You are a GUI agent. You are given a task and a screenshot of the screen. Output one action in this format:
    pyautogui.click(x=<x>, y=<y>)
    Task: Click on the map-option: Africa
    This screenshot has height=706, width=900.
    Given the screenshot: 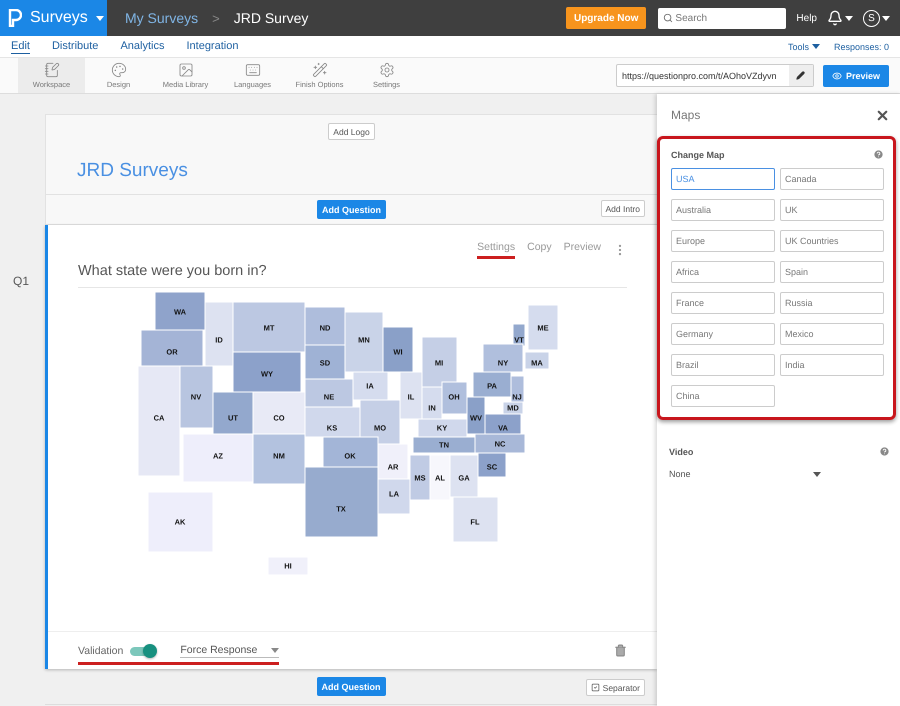 What is the action you would take?
    pyautogui.click(x=723, y=272)
    